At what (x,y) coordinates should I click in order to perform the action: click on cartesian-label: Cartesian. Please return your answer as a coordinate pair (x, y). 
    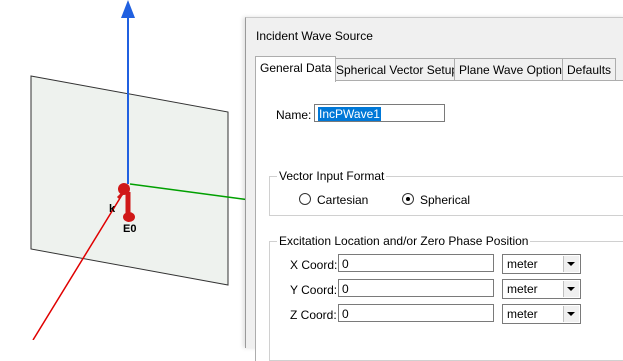
    Looking at the image, I should click on (342, 200).